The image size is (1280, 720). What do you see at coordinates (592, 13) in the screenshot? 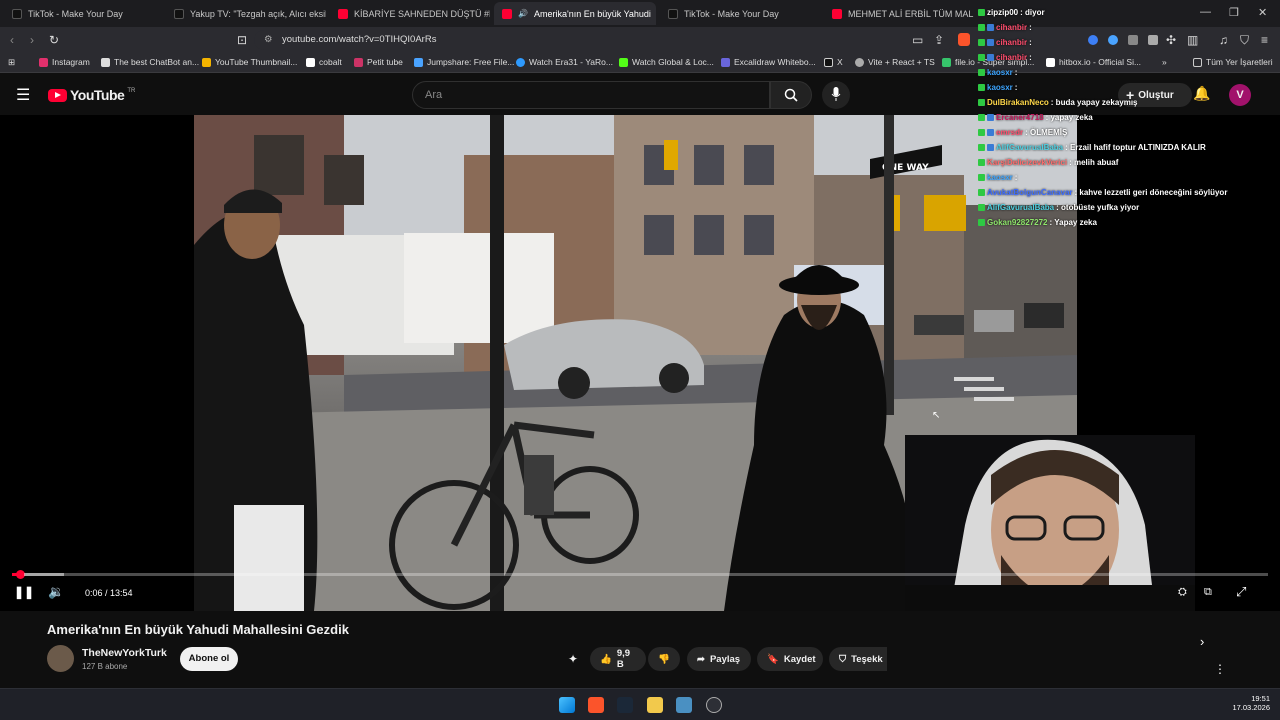
I see `tab-label: Amerika'nın En büyük Yahudi` at bounding box center [592, 13].